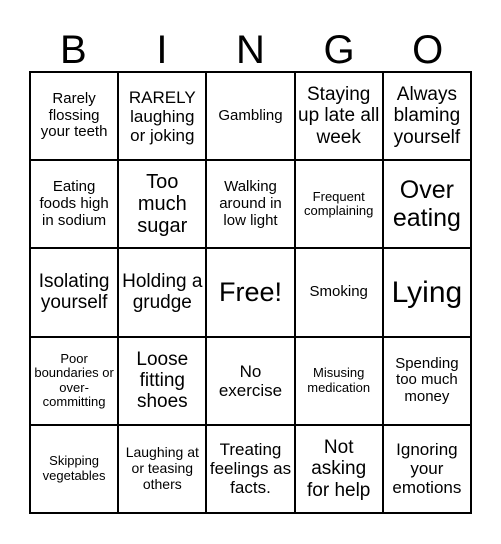 Image resolution: width=501 pixels, height=544 pixels. I want to click on bingo-cell: Rarely flossing your teeth, so click(74, 116).